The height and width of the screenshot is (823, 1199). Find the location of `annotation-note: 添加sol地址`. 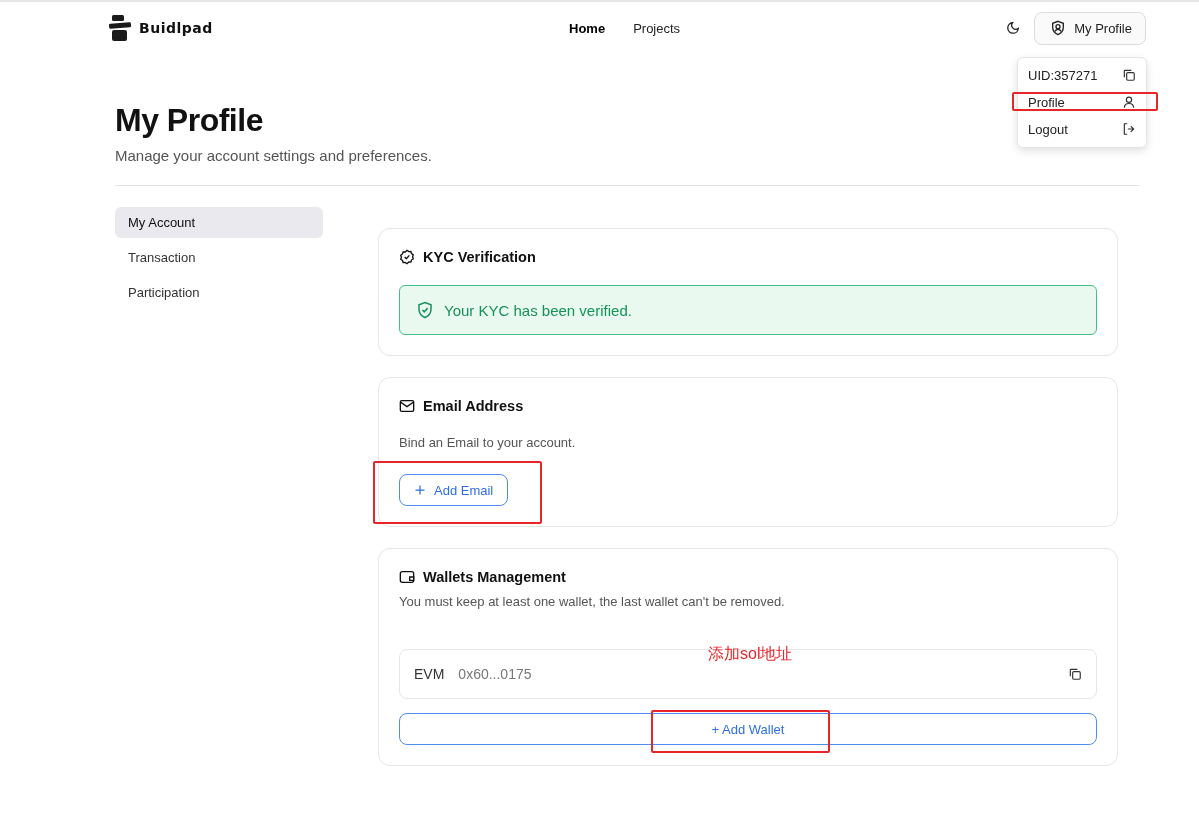

annotation-note: 添加sol地址 is located at coordinates (750, 654).